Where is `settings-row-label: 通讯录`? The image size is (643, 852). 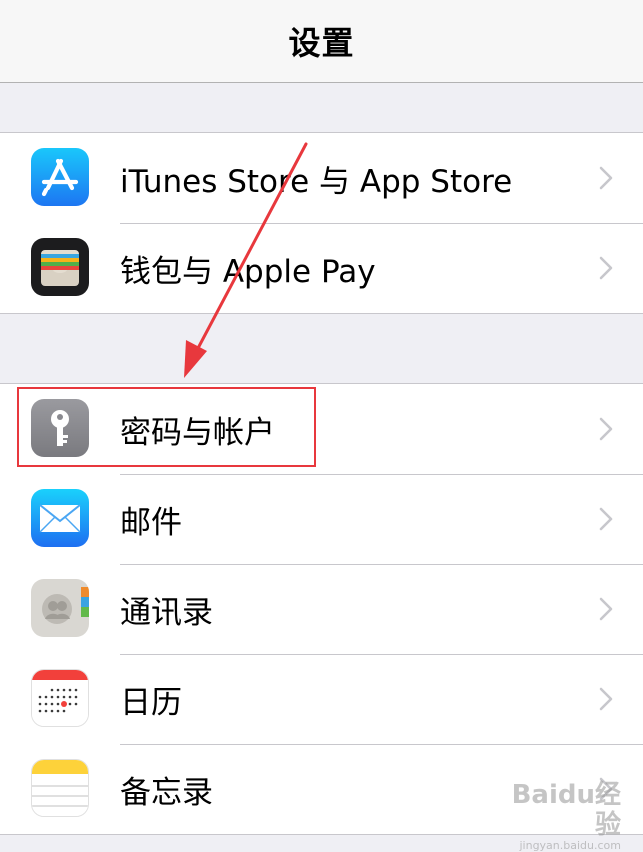
settings-row-label: 通讯录 is located at coordinates (166, 612).